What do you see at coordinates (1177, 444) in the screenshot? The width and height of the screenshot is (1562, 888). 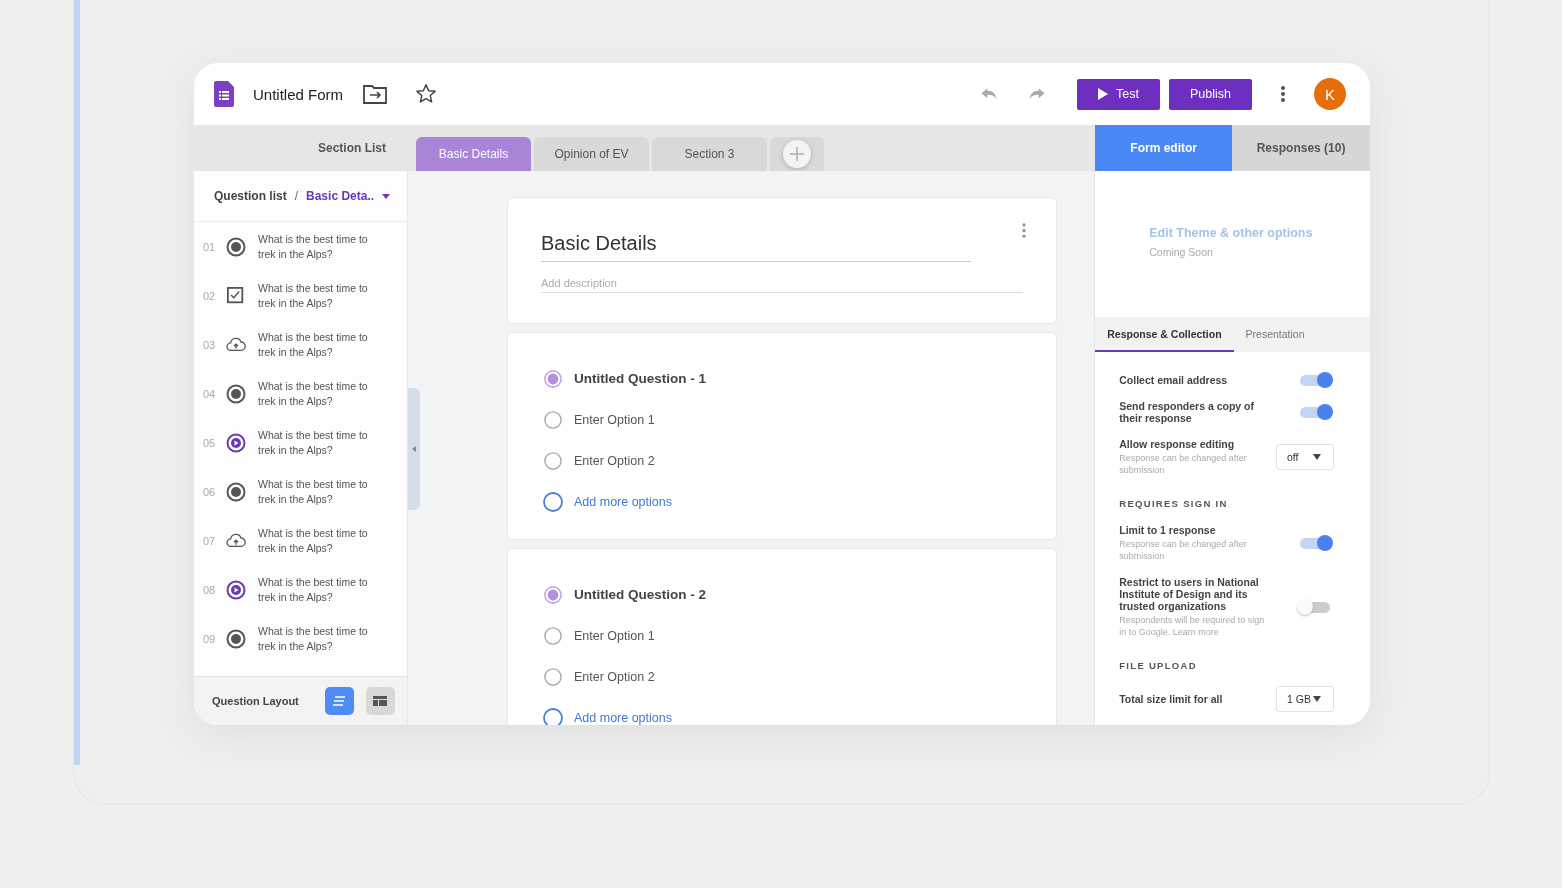 I see `setting-label: Allow response editing` at bounding box center [1177, 444].